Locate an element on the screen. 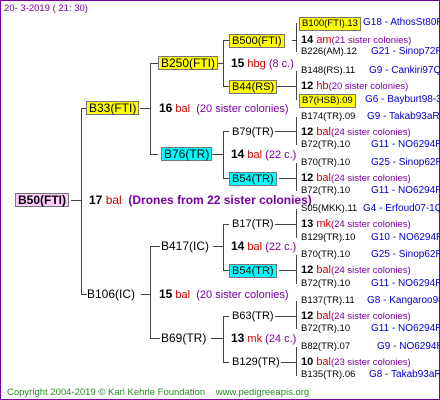 This screenshot has height=400, width=440. report-date: 20- 3-2019 ( 21: 30) is located at coordinates (46, 8).